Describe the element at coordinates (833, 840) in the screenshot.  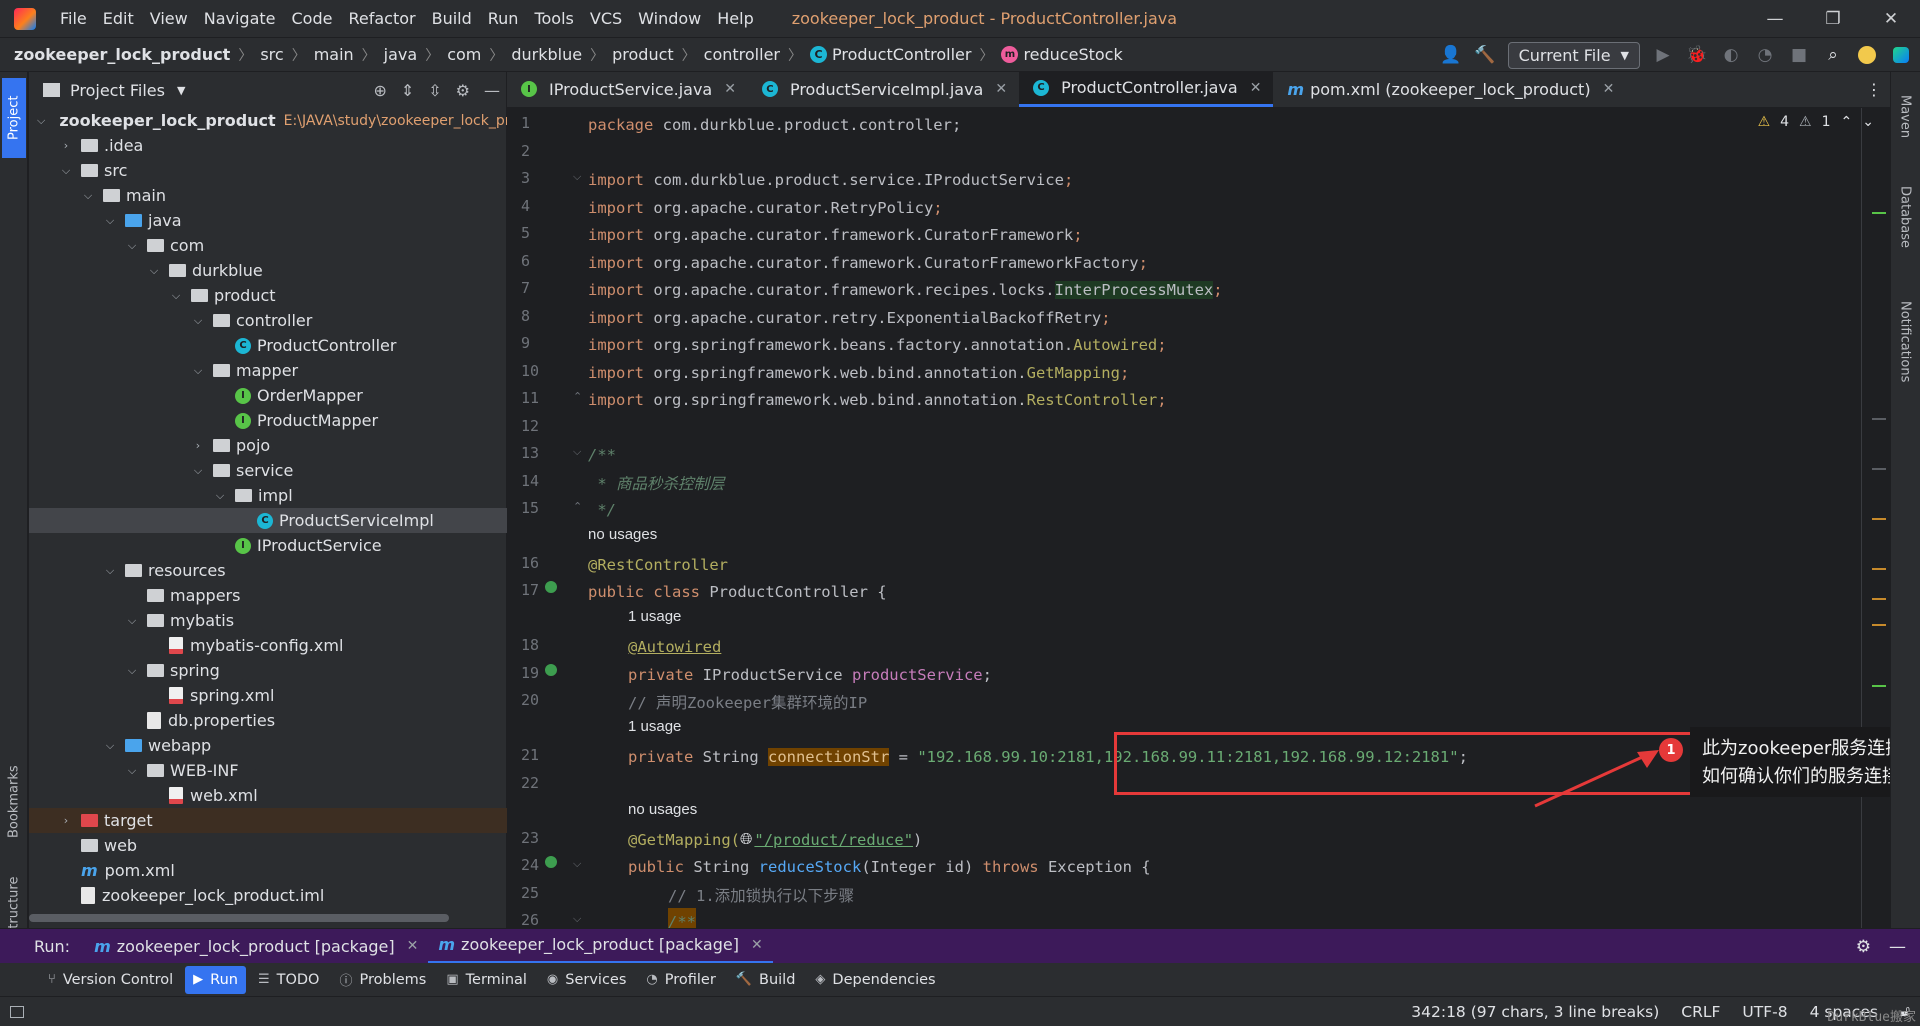
I see `endpoint-url: "/product/reduce"` at that location.